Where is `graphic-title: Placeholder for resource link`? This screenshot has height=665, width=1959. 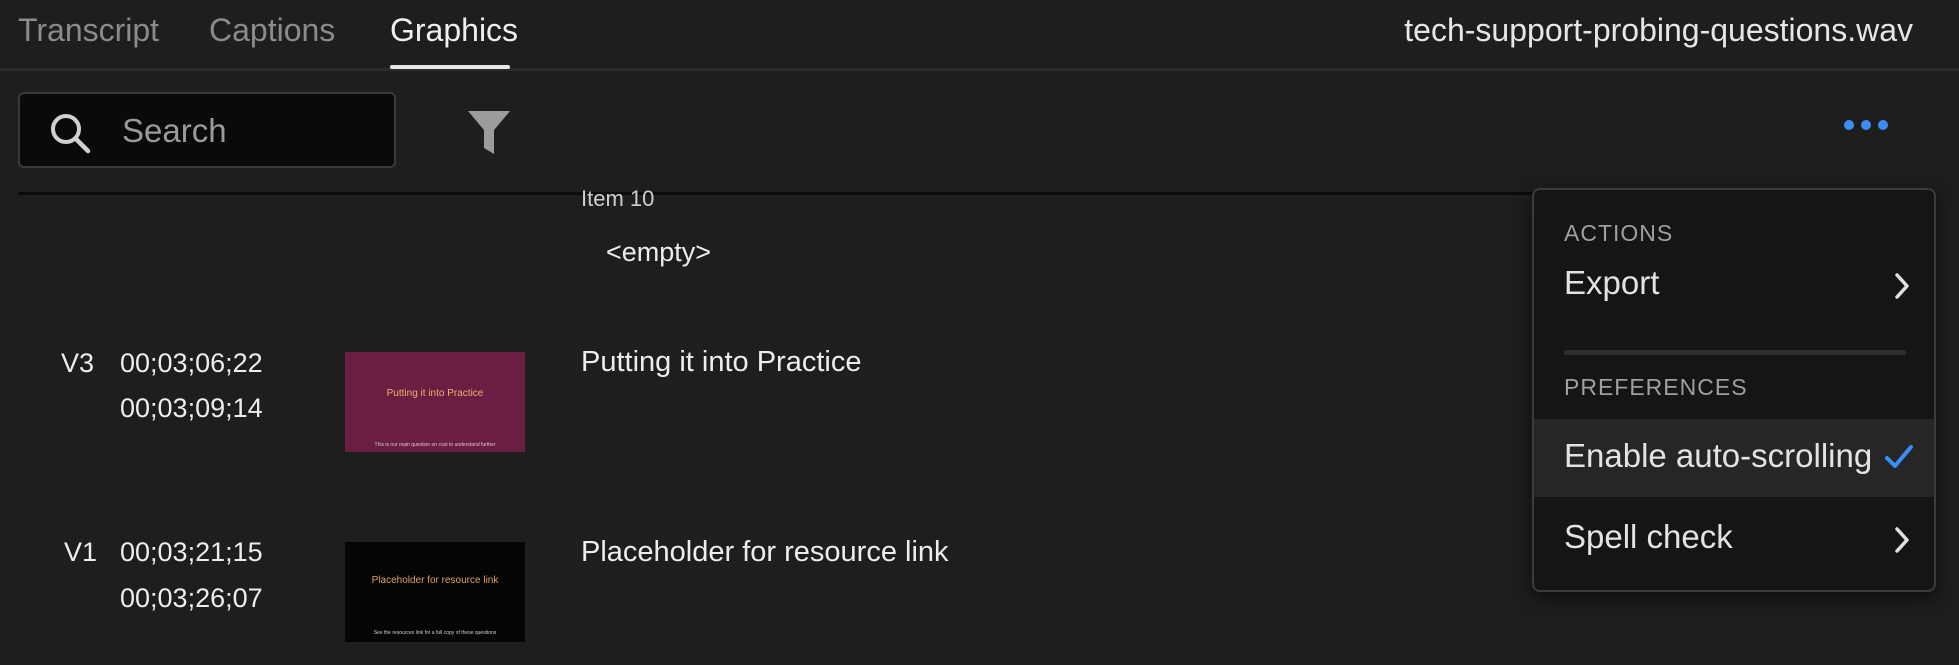
graphic-title: Placeholder for resource link is located at coordinates (765, 552).